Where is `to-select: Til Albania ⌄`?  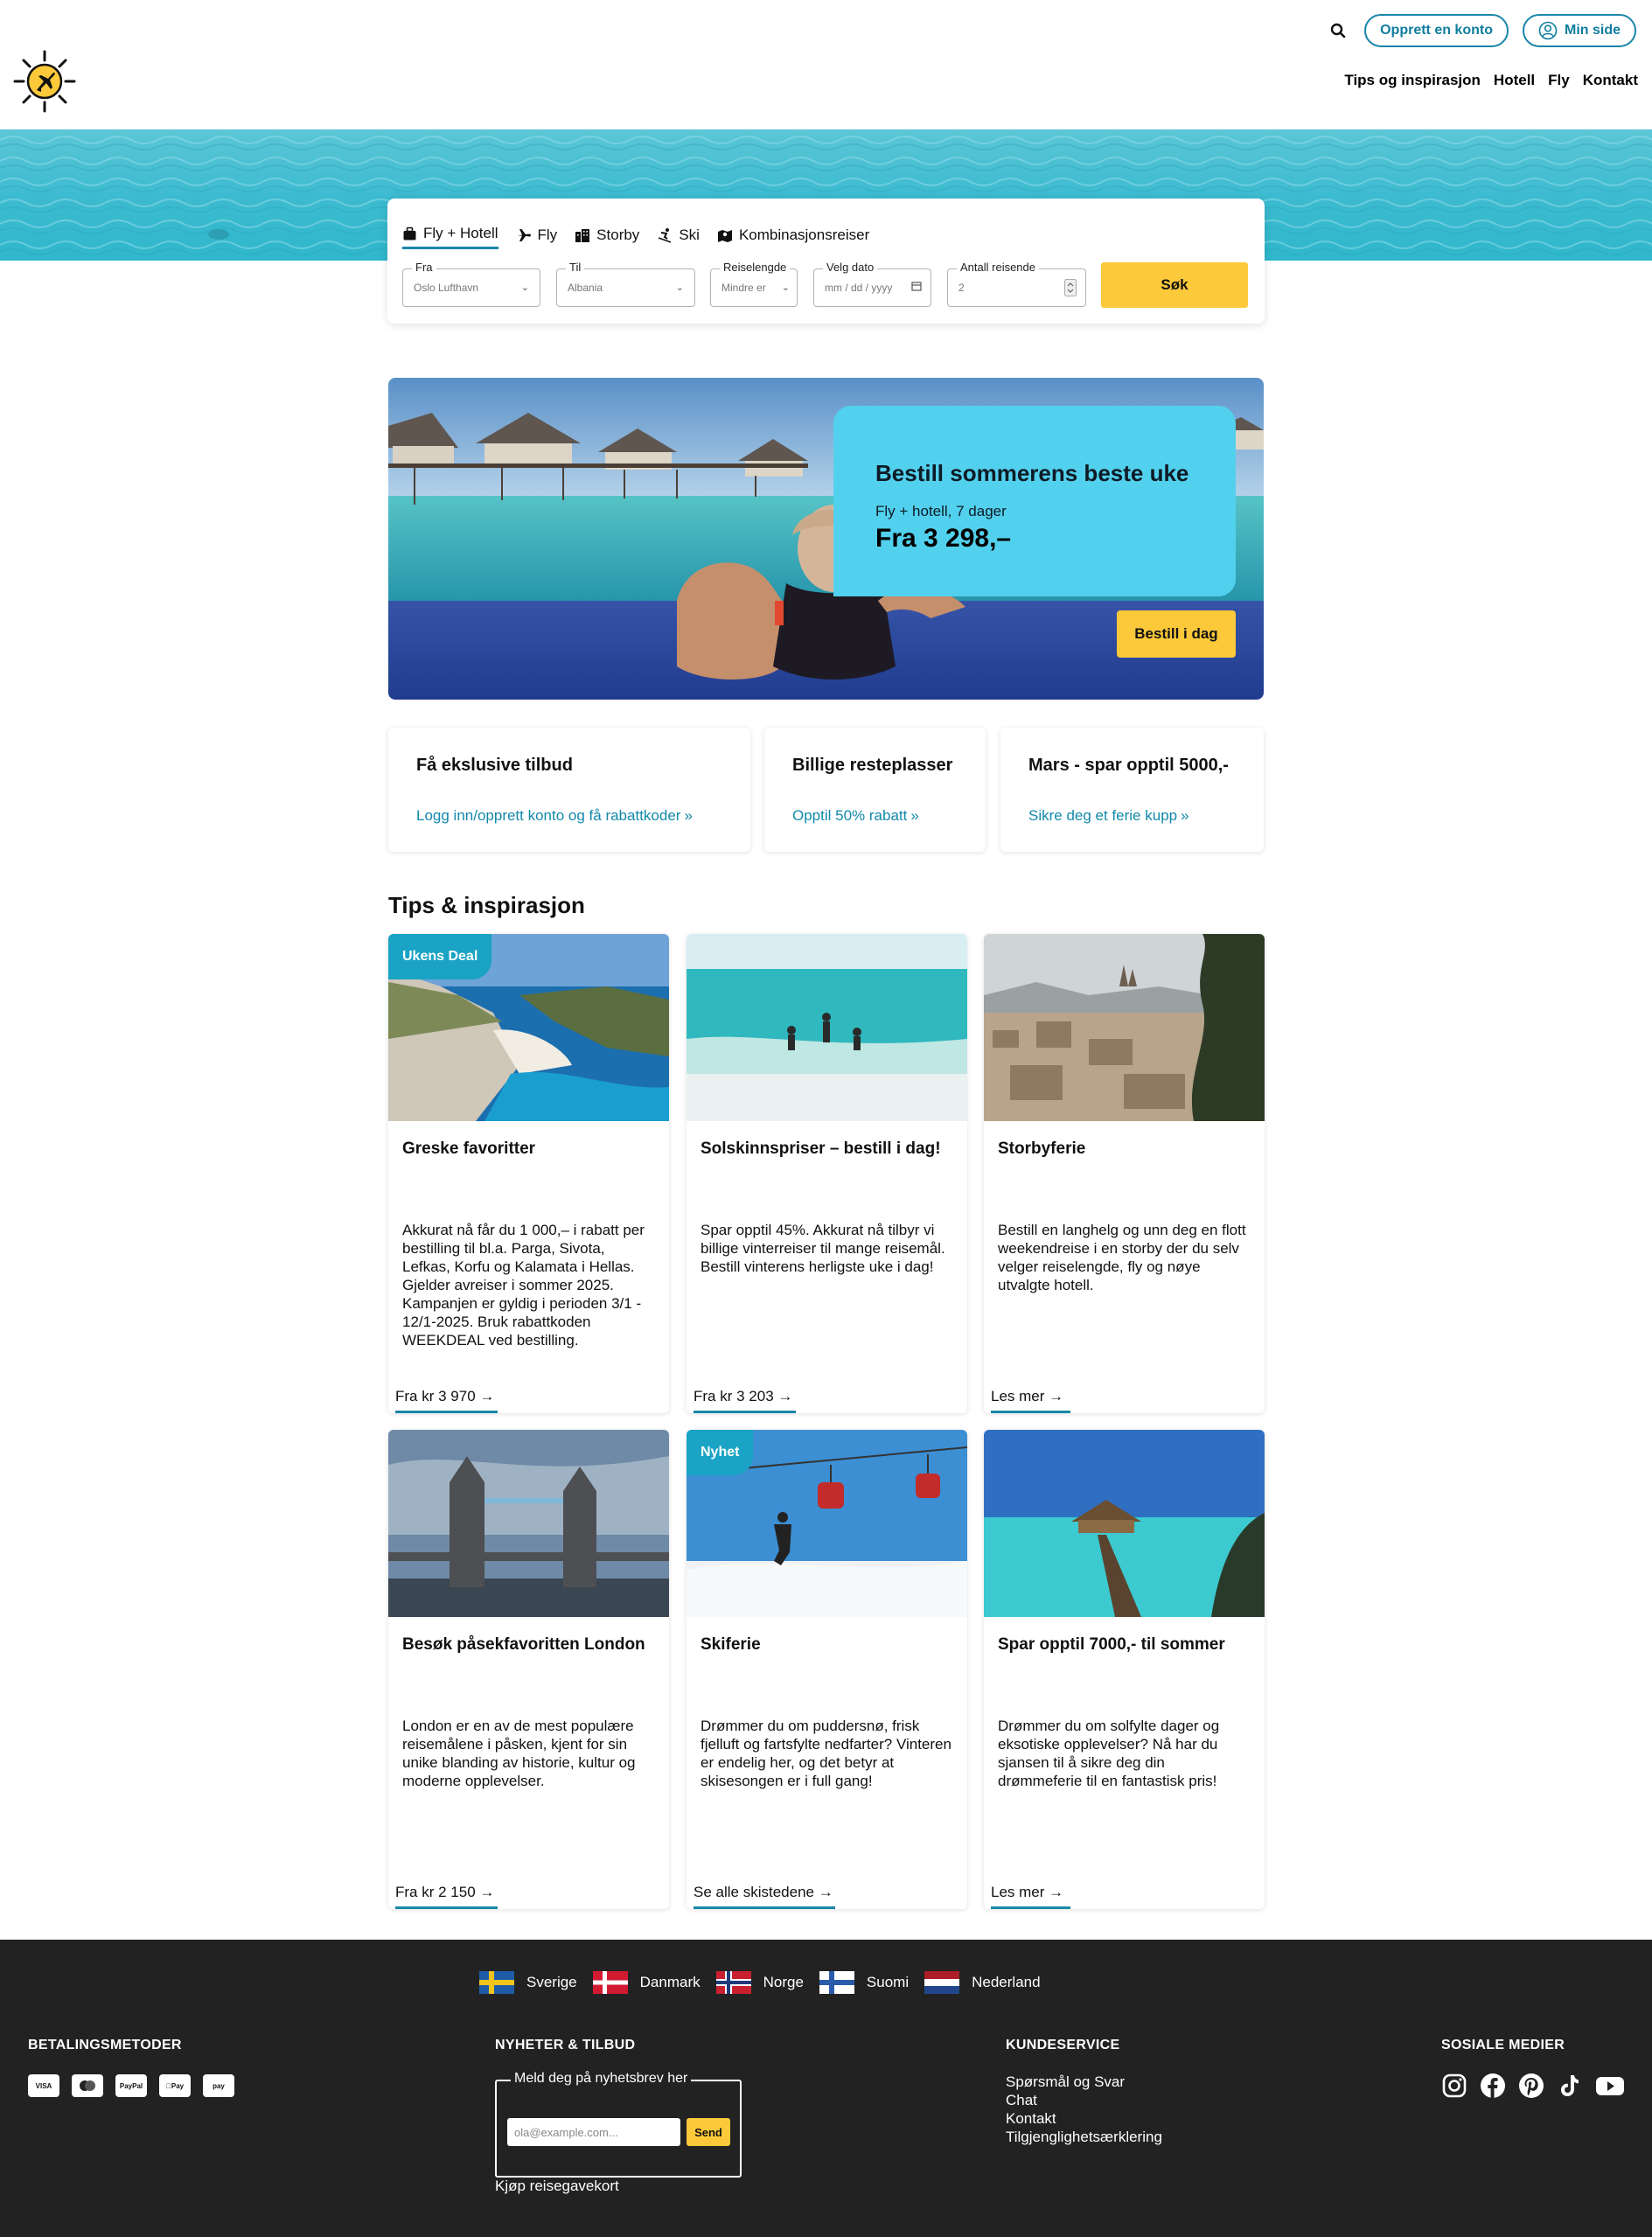 to-select: Til Albania ⌄ is located at coordinates (625, 284).